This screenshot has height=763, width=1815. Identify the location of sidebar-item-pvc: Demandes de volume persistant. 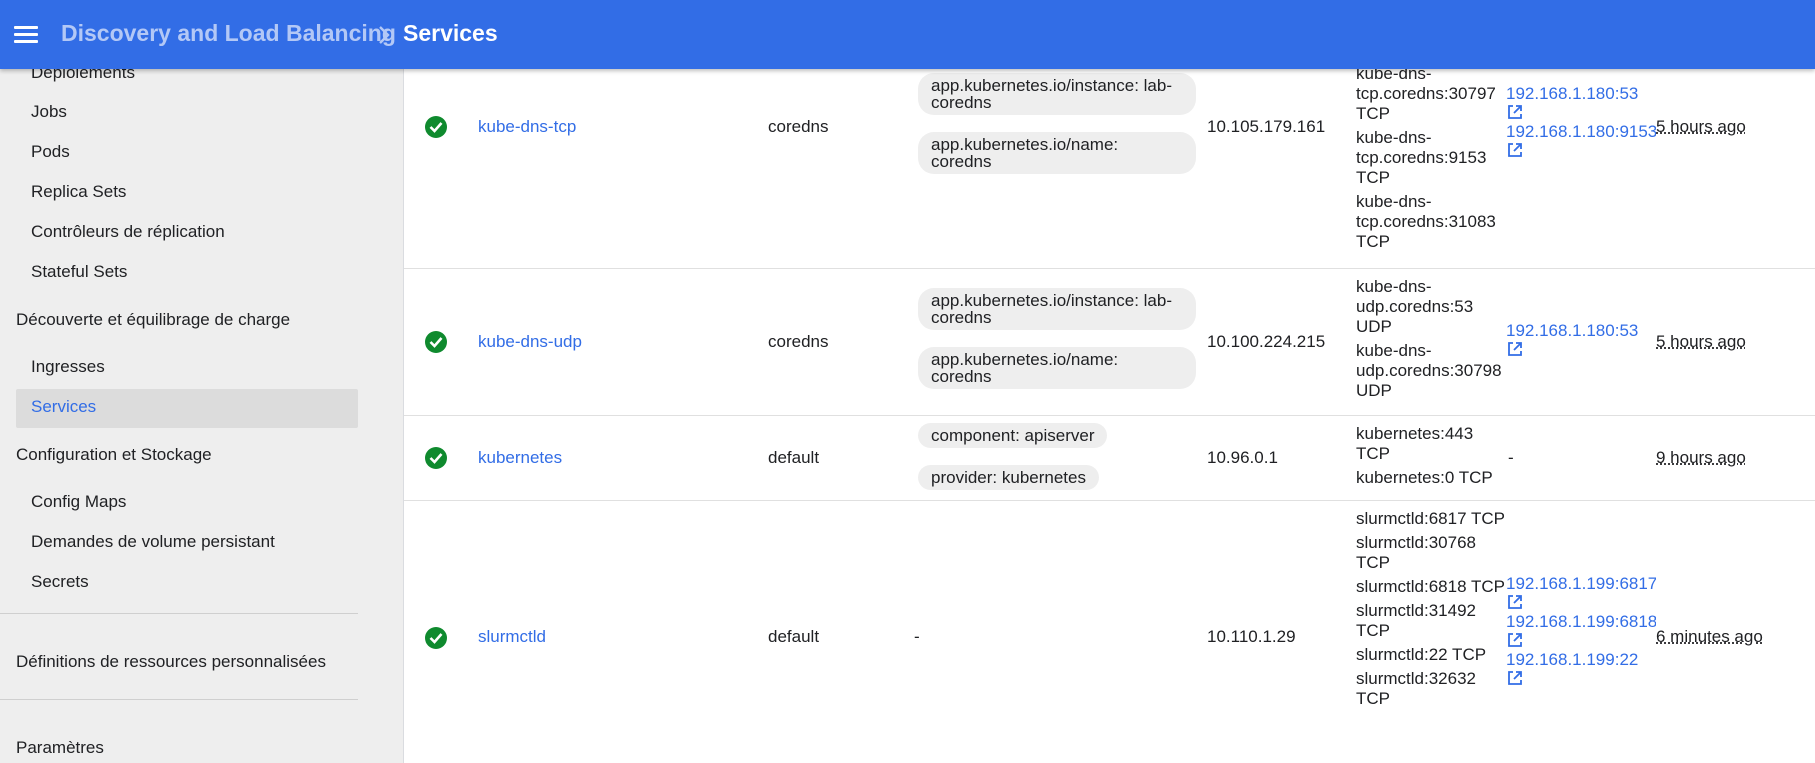
(153, 542).